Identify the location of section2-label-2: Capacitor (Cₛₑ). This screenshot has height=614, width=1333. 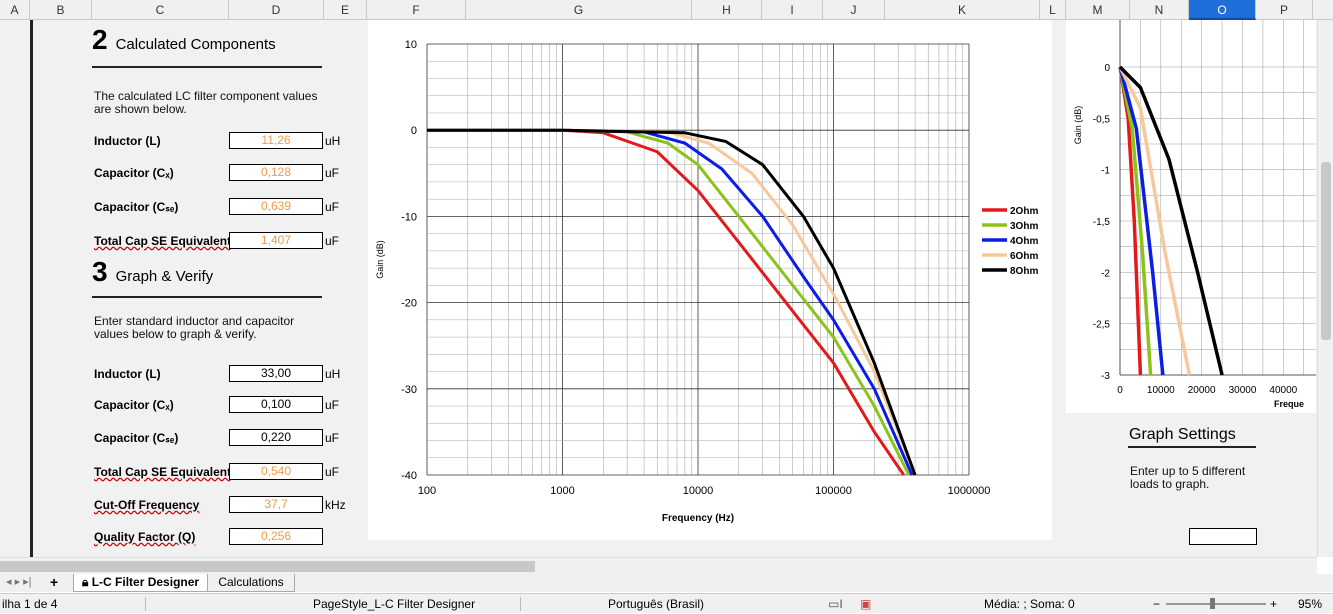
(136, 207).